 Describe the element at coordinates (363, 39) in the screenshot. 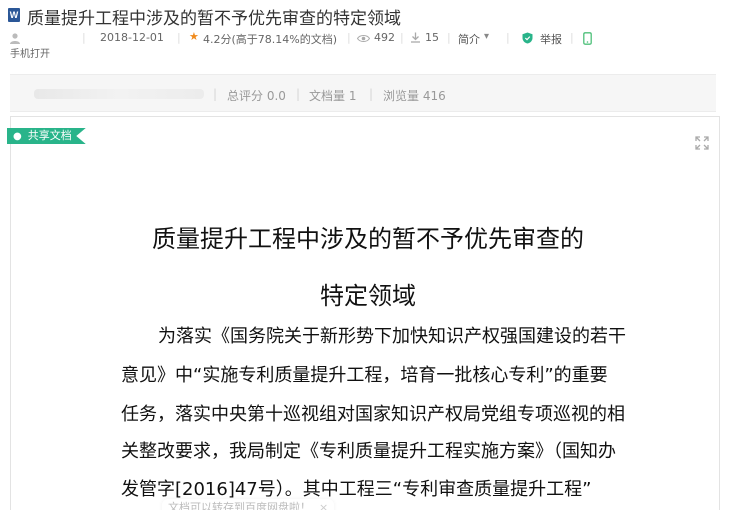

I see `eye-icon` at that location.